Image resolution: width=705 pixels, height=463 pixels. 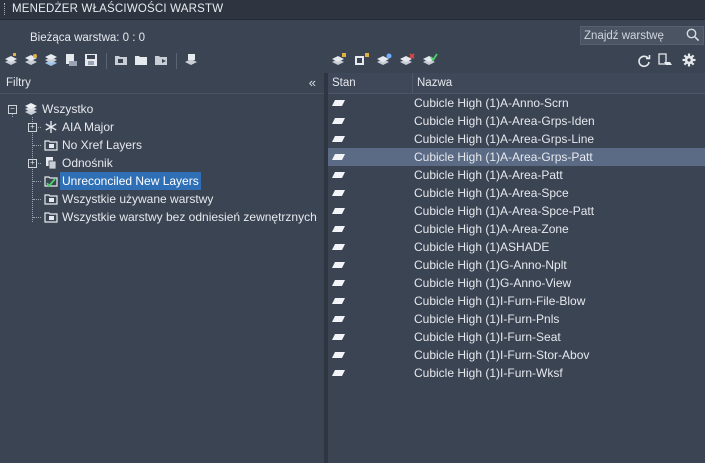 I want to click on folder-new-icon, so click(x=121, y=60).